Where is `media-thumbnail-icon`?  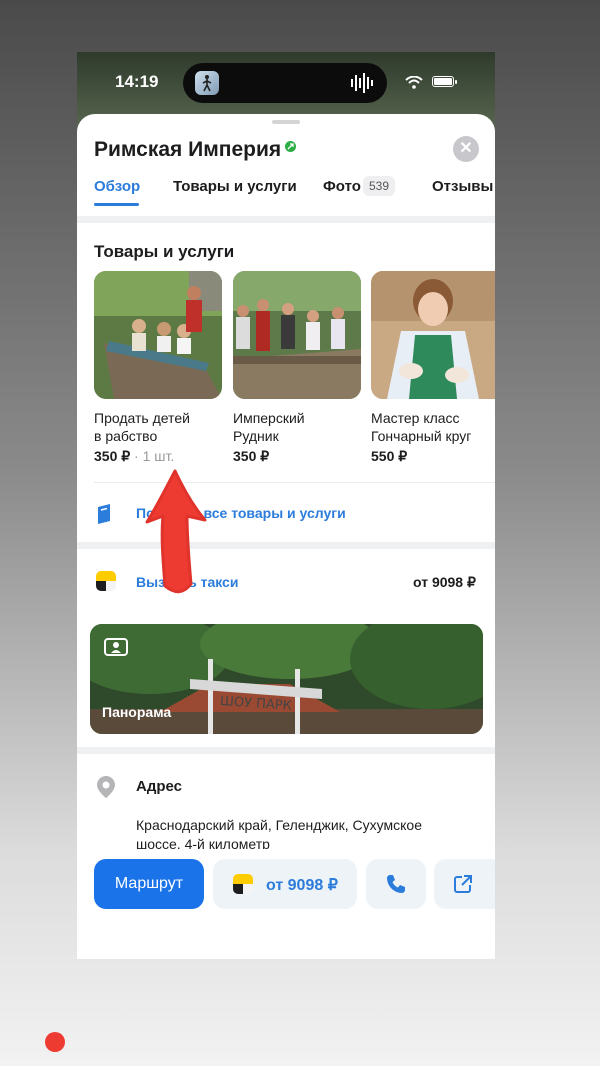 media-thumbnail-icon is located at coordinates (207, 83).